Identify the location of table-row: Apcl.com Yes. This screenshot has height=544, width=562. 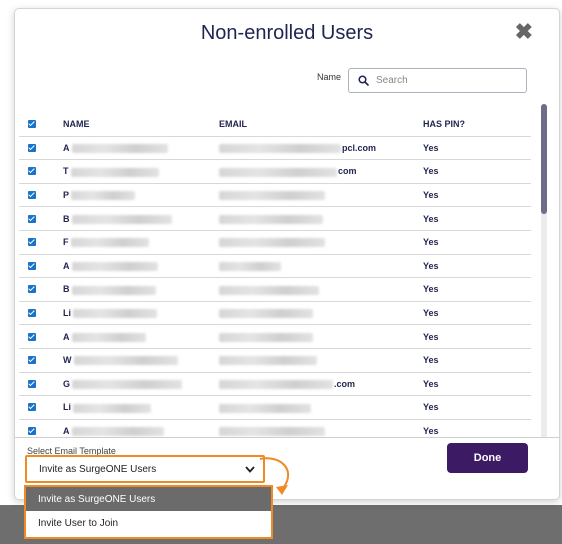
(275, 149).